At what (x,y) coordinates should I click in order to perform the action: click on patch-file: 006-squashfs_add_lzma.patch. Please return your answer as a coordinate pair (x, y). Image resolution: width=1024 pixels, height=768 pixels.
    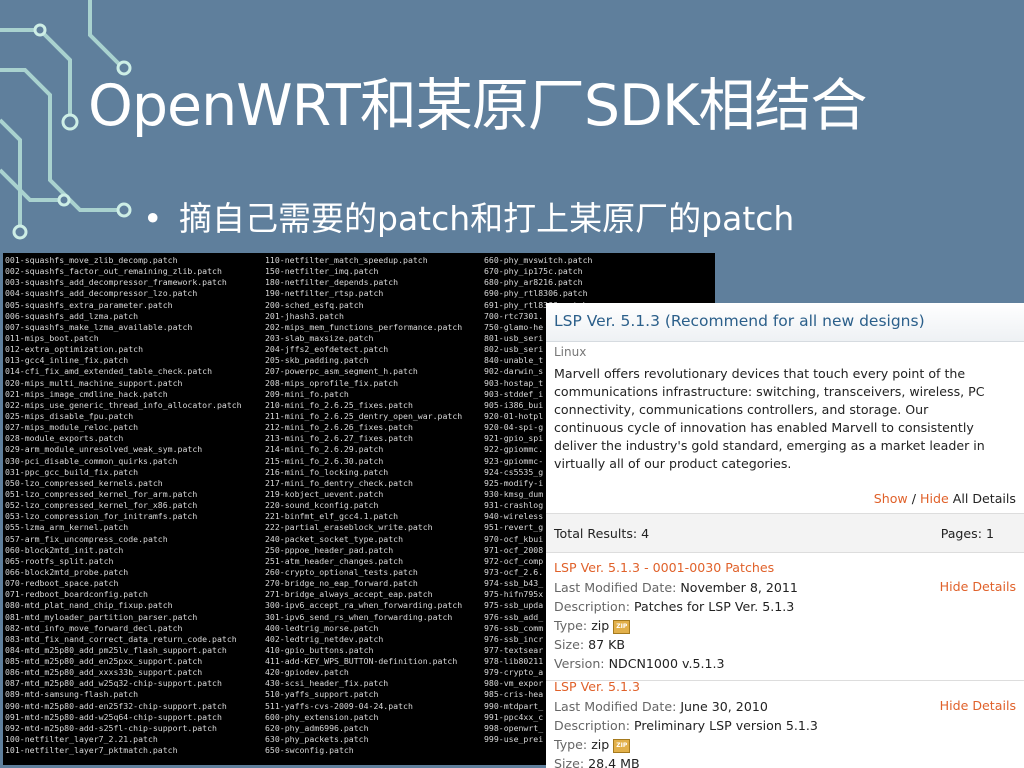
    Looking at the image, I should click on (72, 315).